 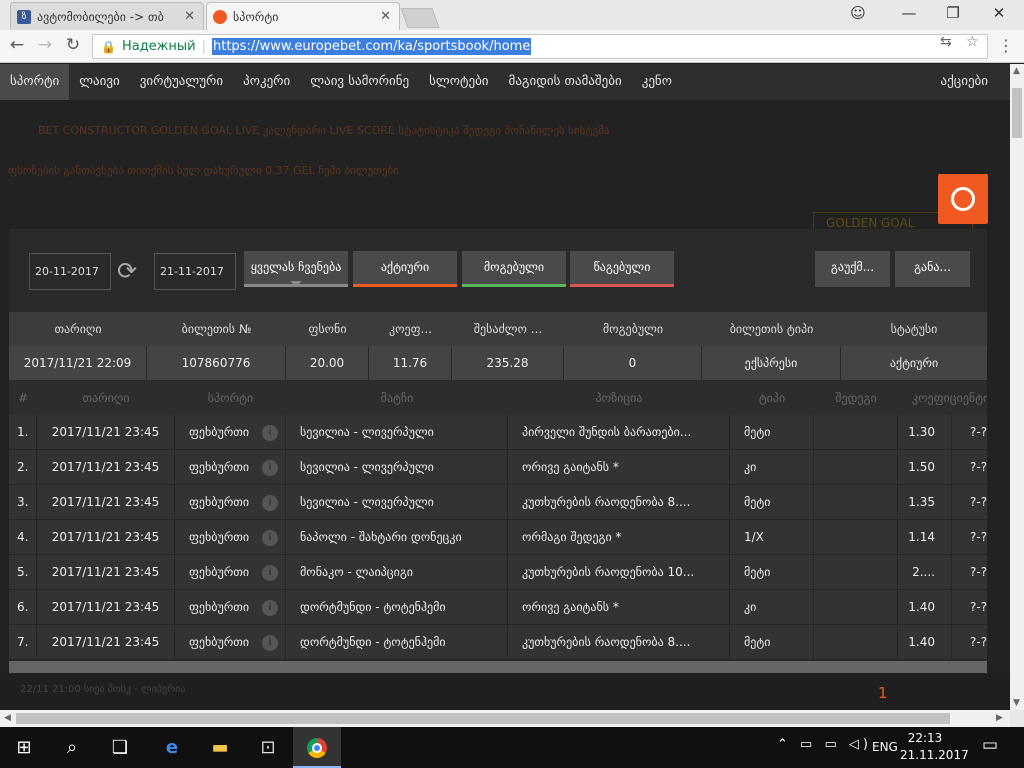 I want to click on date-to-input: 21-11-2017, so click(x=195, y=271).